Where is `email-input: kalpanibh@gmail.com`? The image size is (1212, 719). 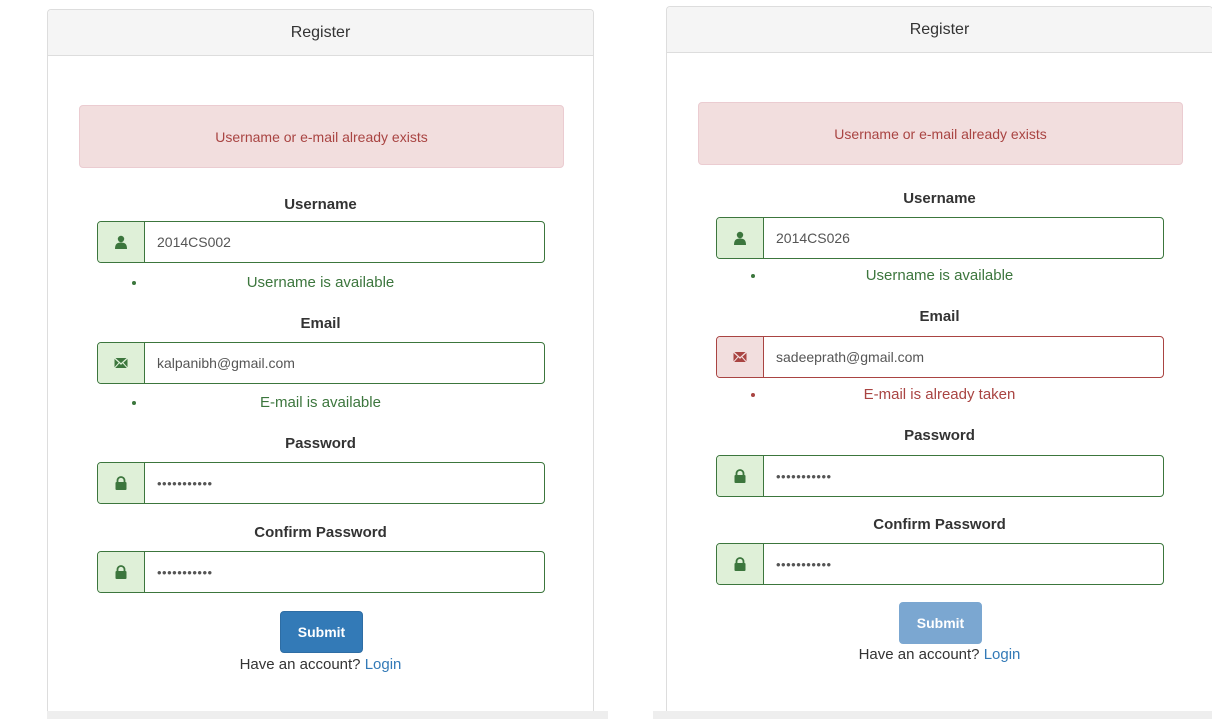
email-input: kalpanibh@gmail.com is located at coordinates (344, 363).